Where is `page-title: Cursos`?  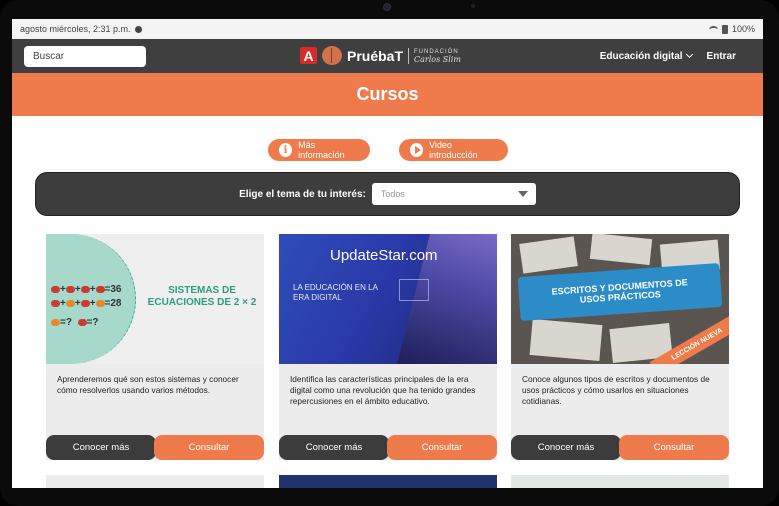 page-title: Cursos is located at coordinates (387, 94).